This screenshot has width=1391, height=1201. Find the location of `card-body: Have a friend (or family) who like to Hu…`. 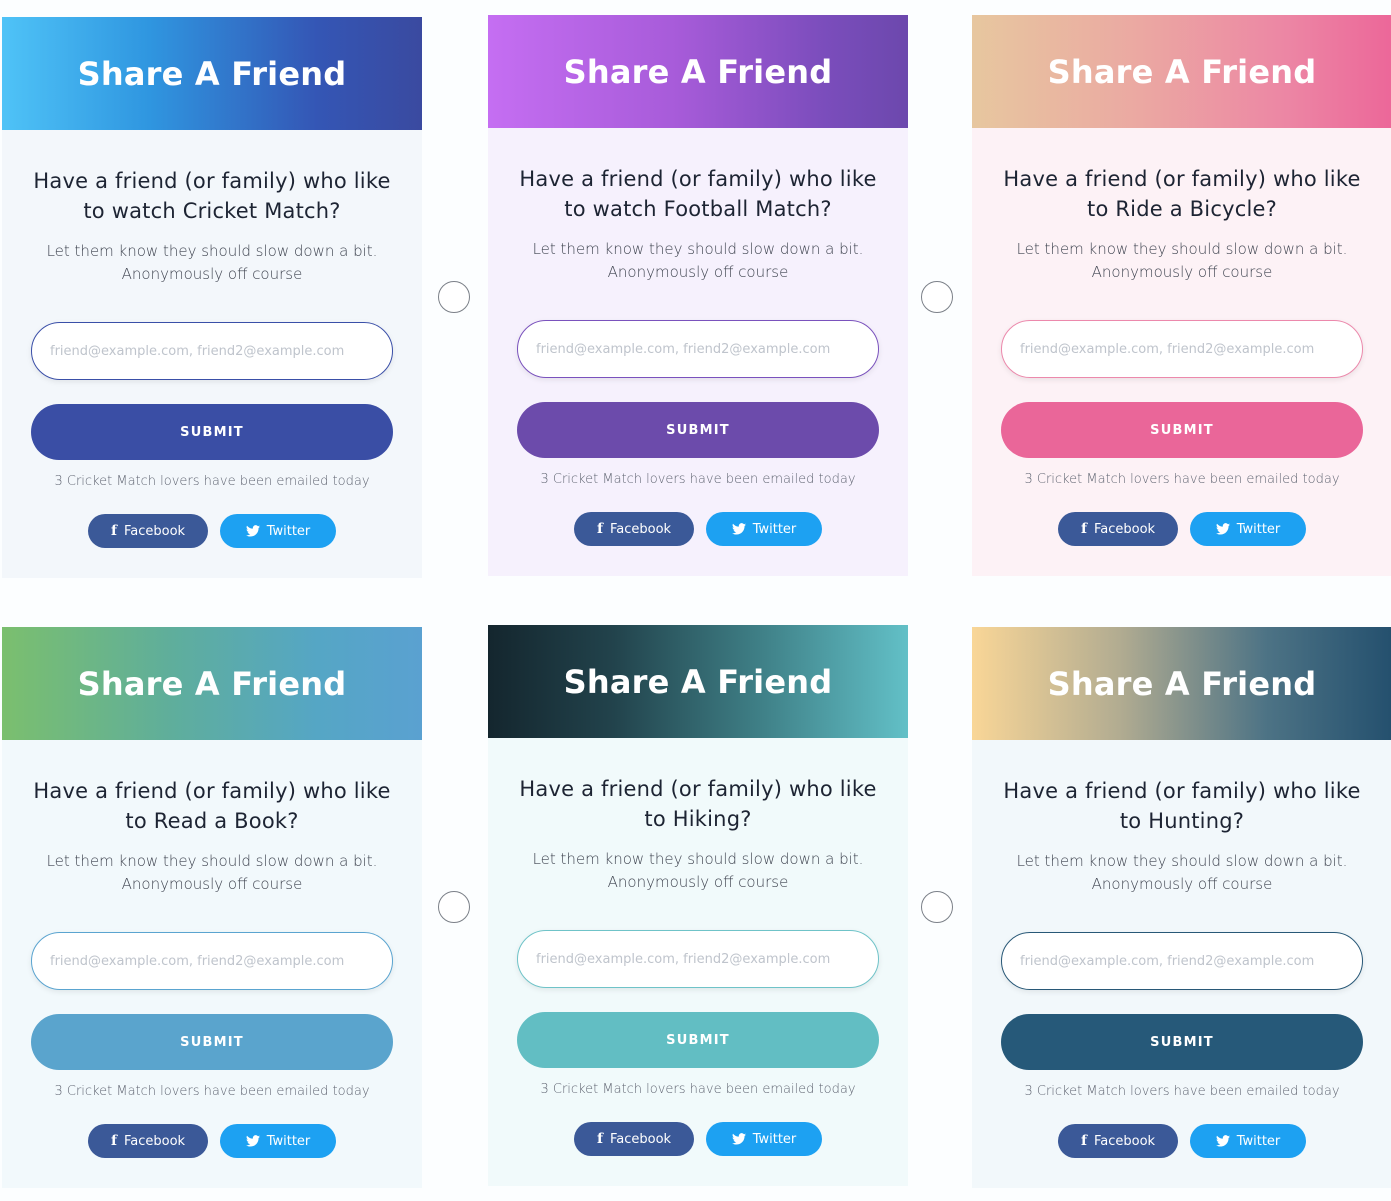

card-body: Have a friend (or family) who like to Hu… is located at coordinates (1181, 964).